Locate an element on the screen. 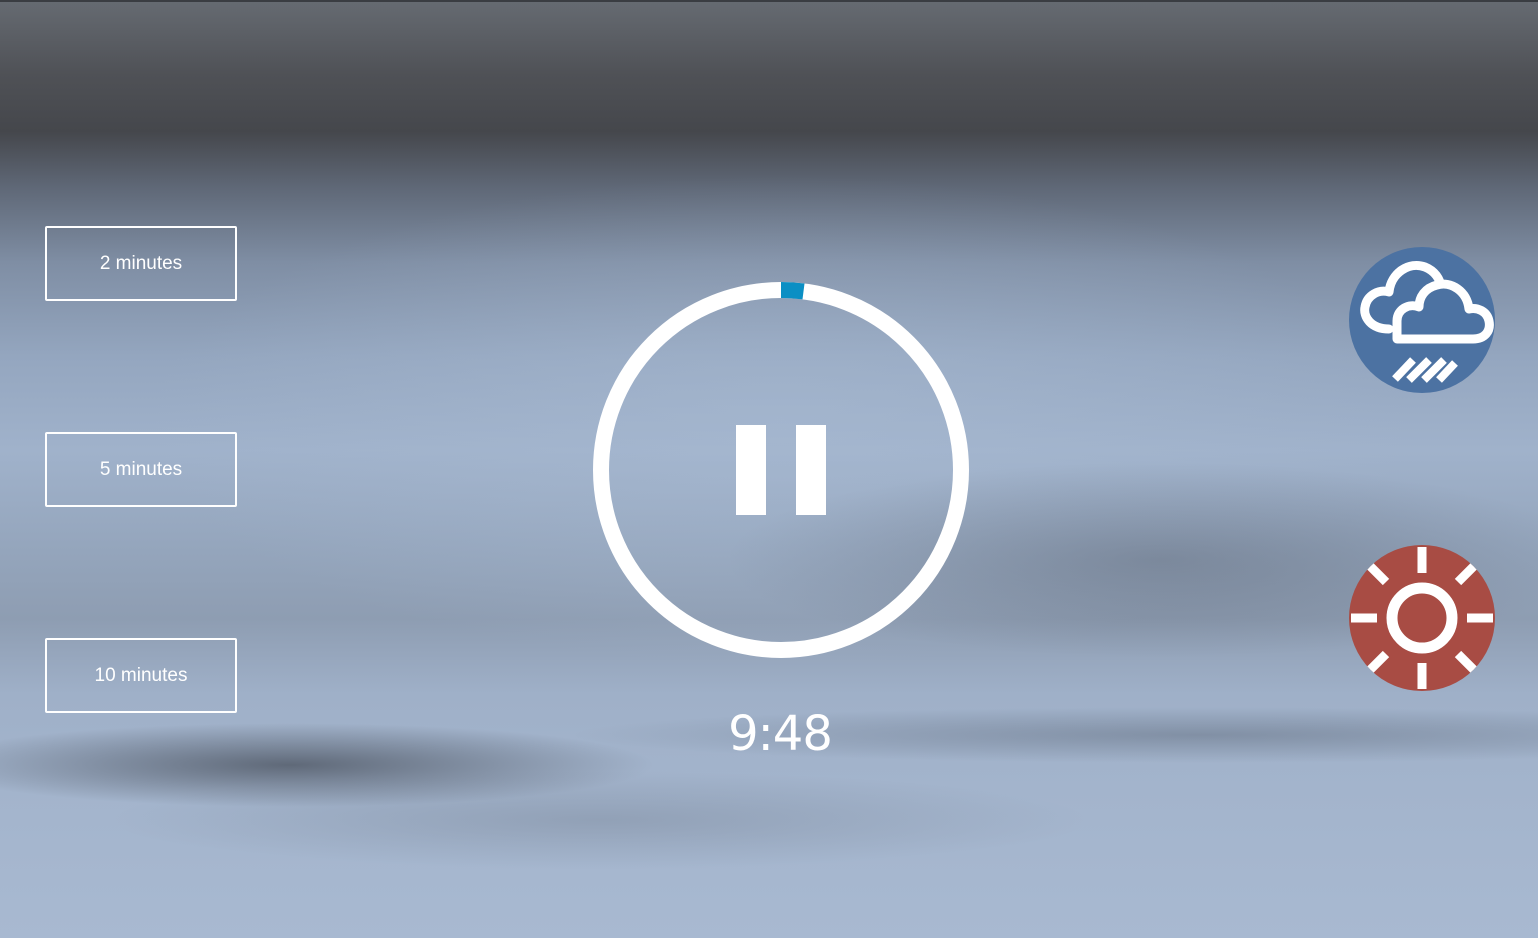  duration-2-minutes-label: 2 minutes is located at coordinates (141, 263).